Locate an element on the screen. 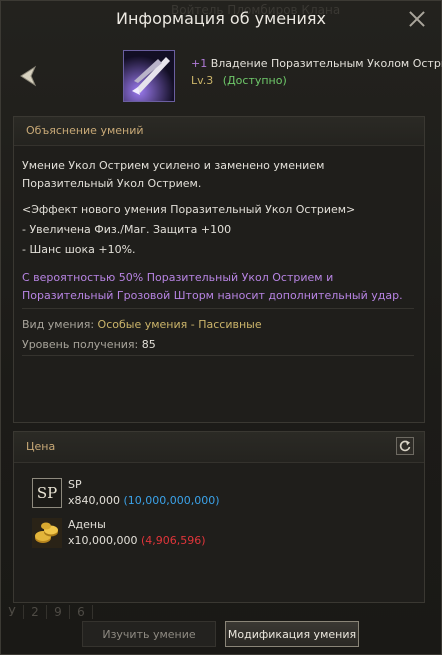  skill-name: +1 Владение Поразительным Уколом Острием is located at coordinates (316, 63).